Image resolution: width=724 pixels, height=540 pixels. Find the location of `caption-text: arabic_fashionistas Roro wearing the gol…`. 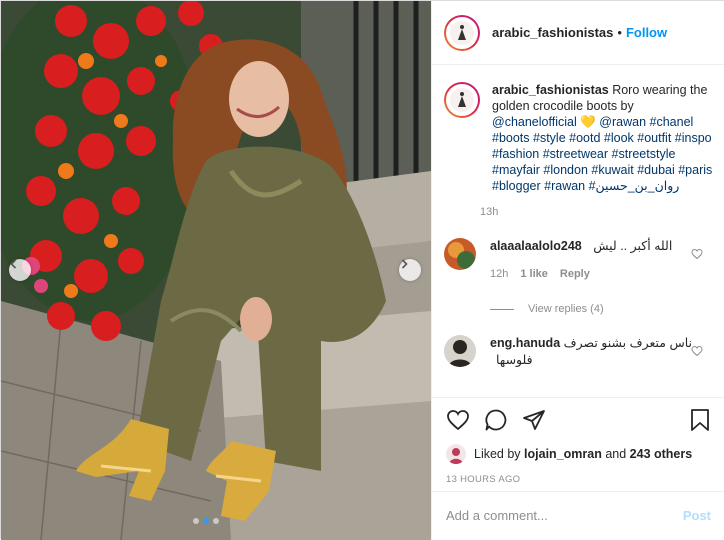

caption-text: arabic_fashionistas Roro wearing the gol… is located at coordinates (603, 138).